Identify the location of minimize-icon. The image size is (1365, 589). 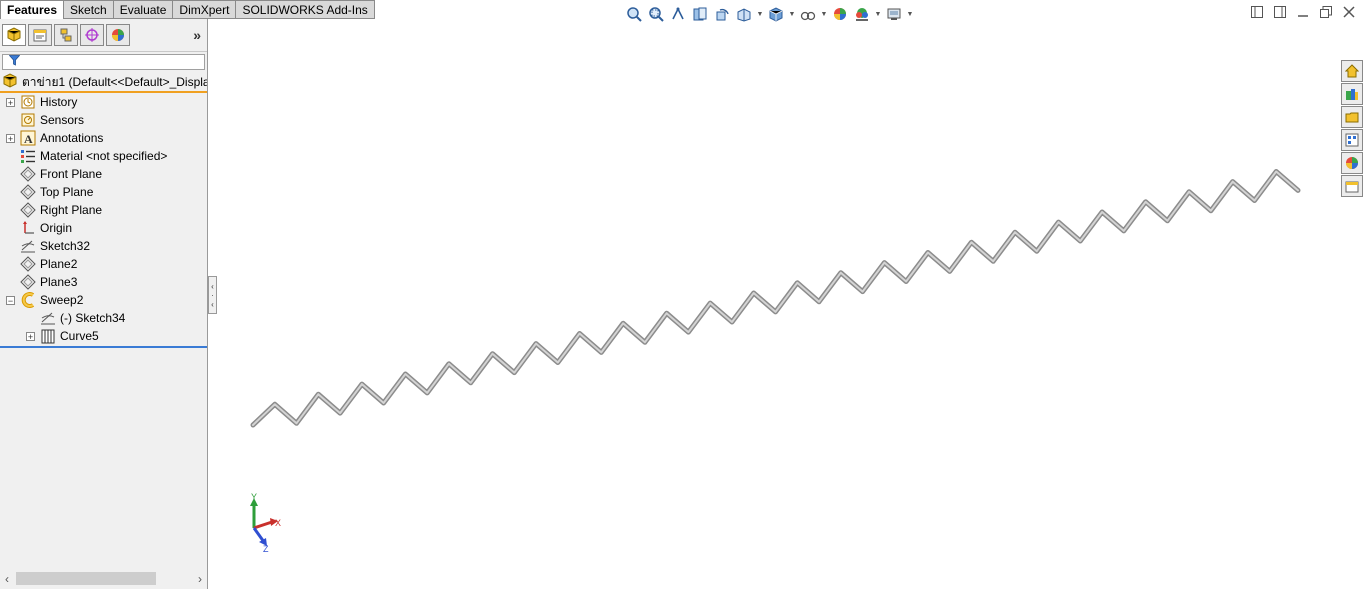
(1302, 12).